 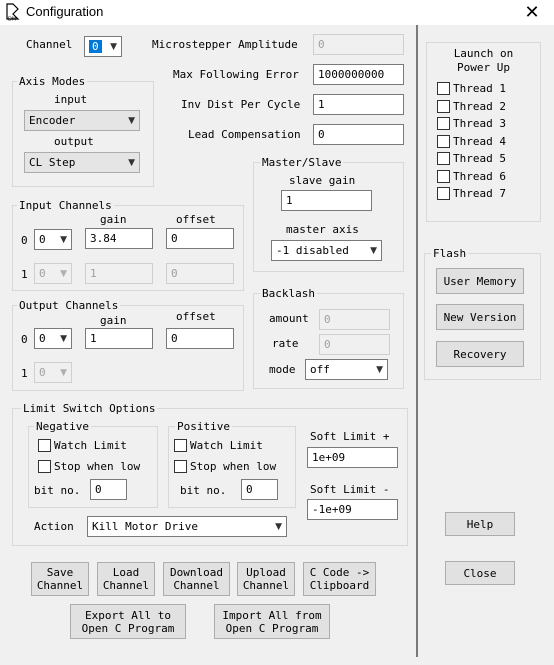 I want to click on input-row-index: 0, so click(x=24, y=240).